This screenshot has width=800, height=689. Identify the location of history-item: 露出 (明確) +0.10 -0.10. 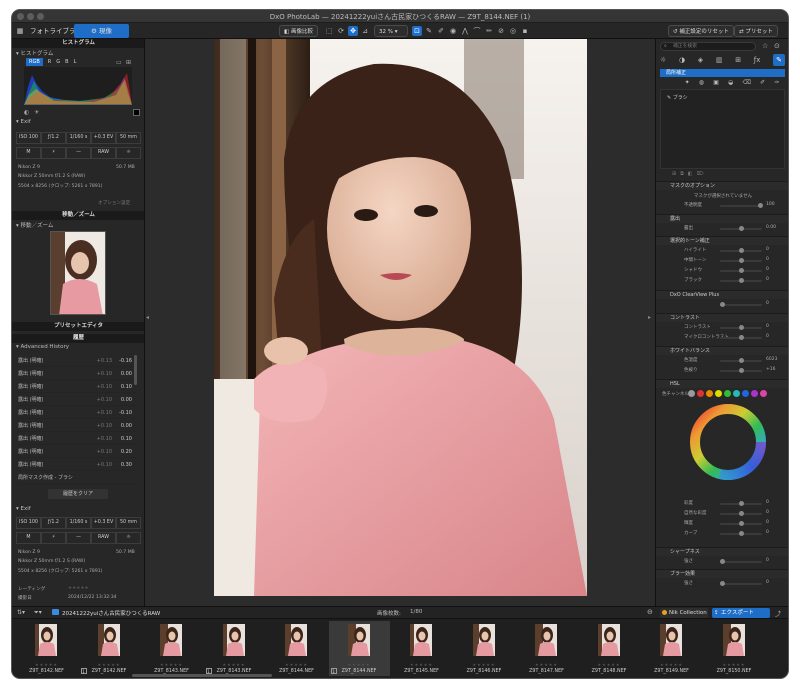
(77, 413).